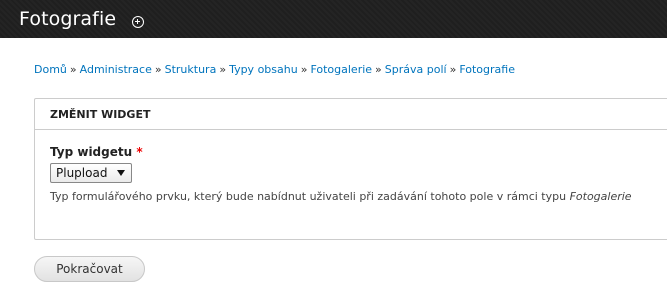  I want to click on page-title: Fotografie, so click(68, 19).